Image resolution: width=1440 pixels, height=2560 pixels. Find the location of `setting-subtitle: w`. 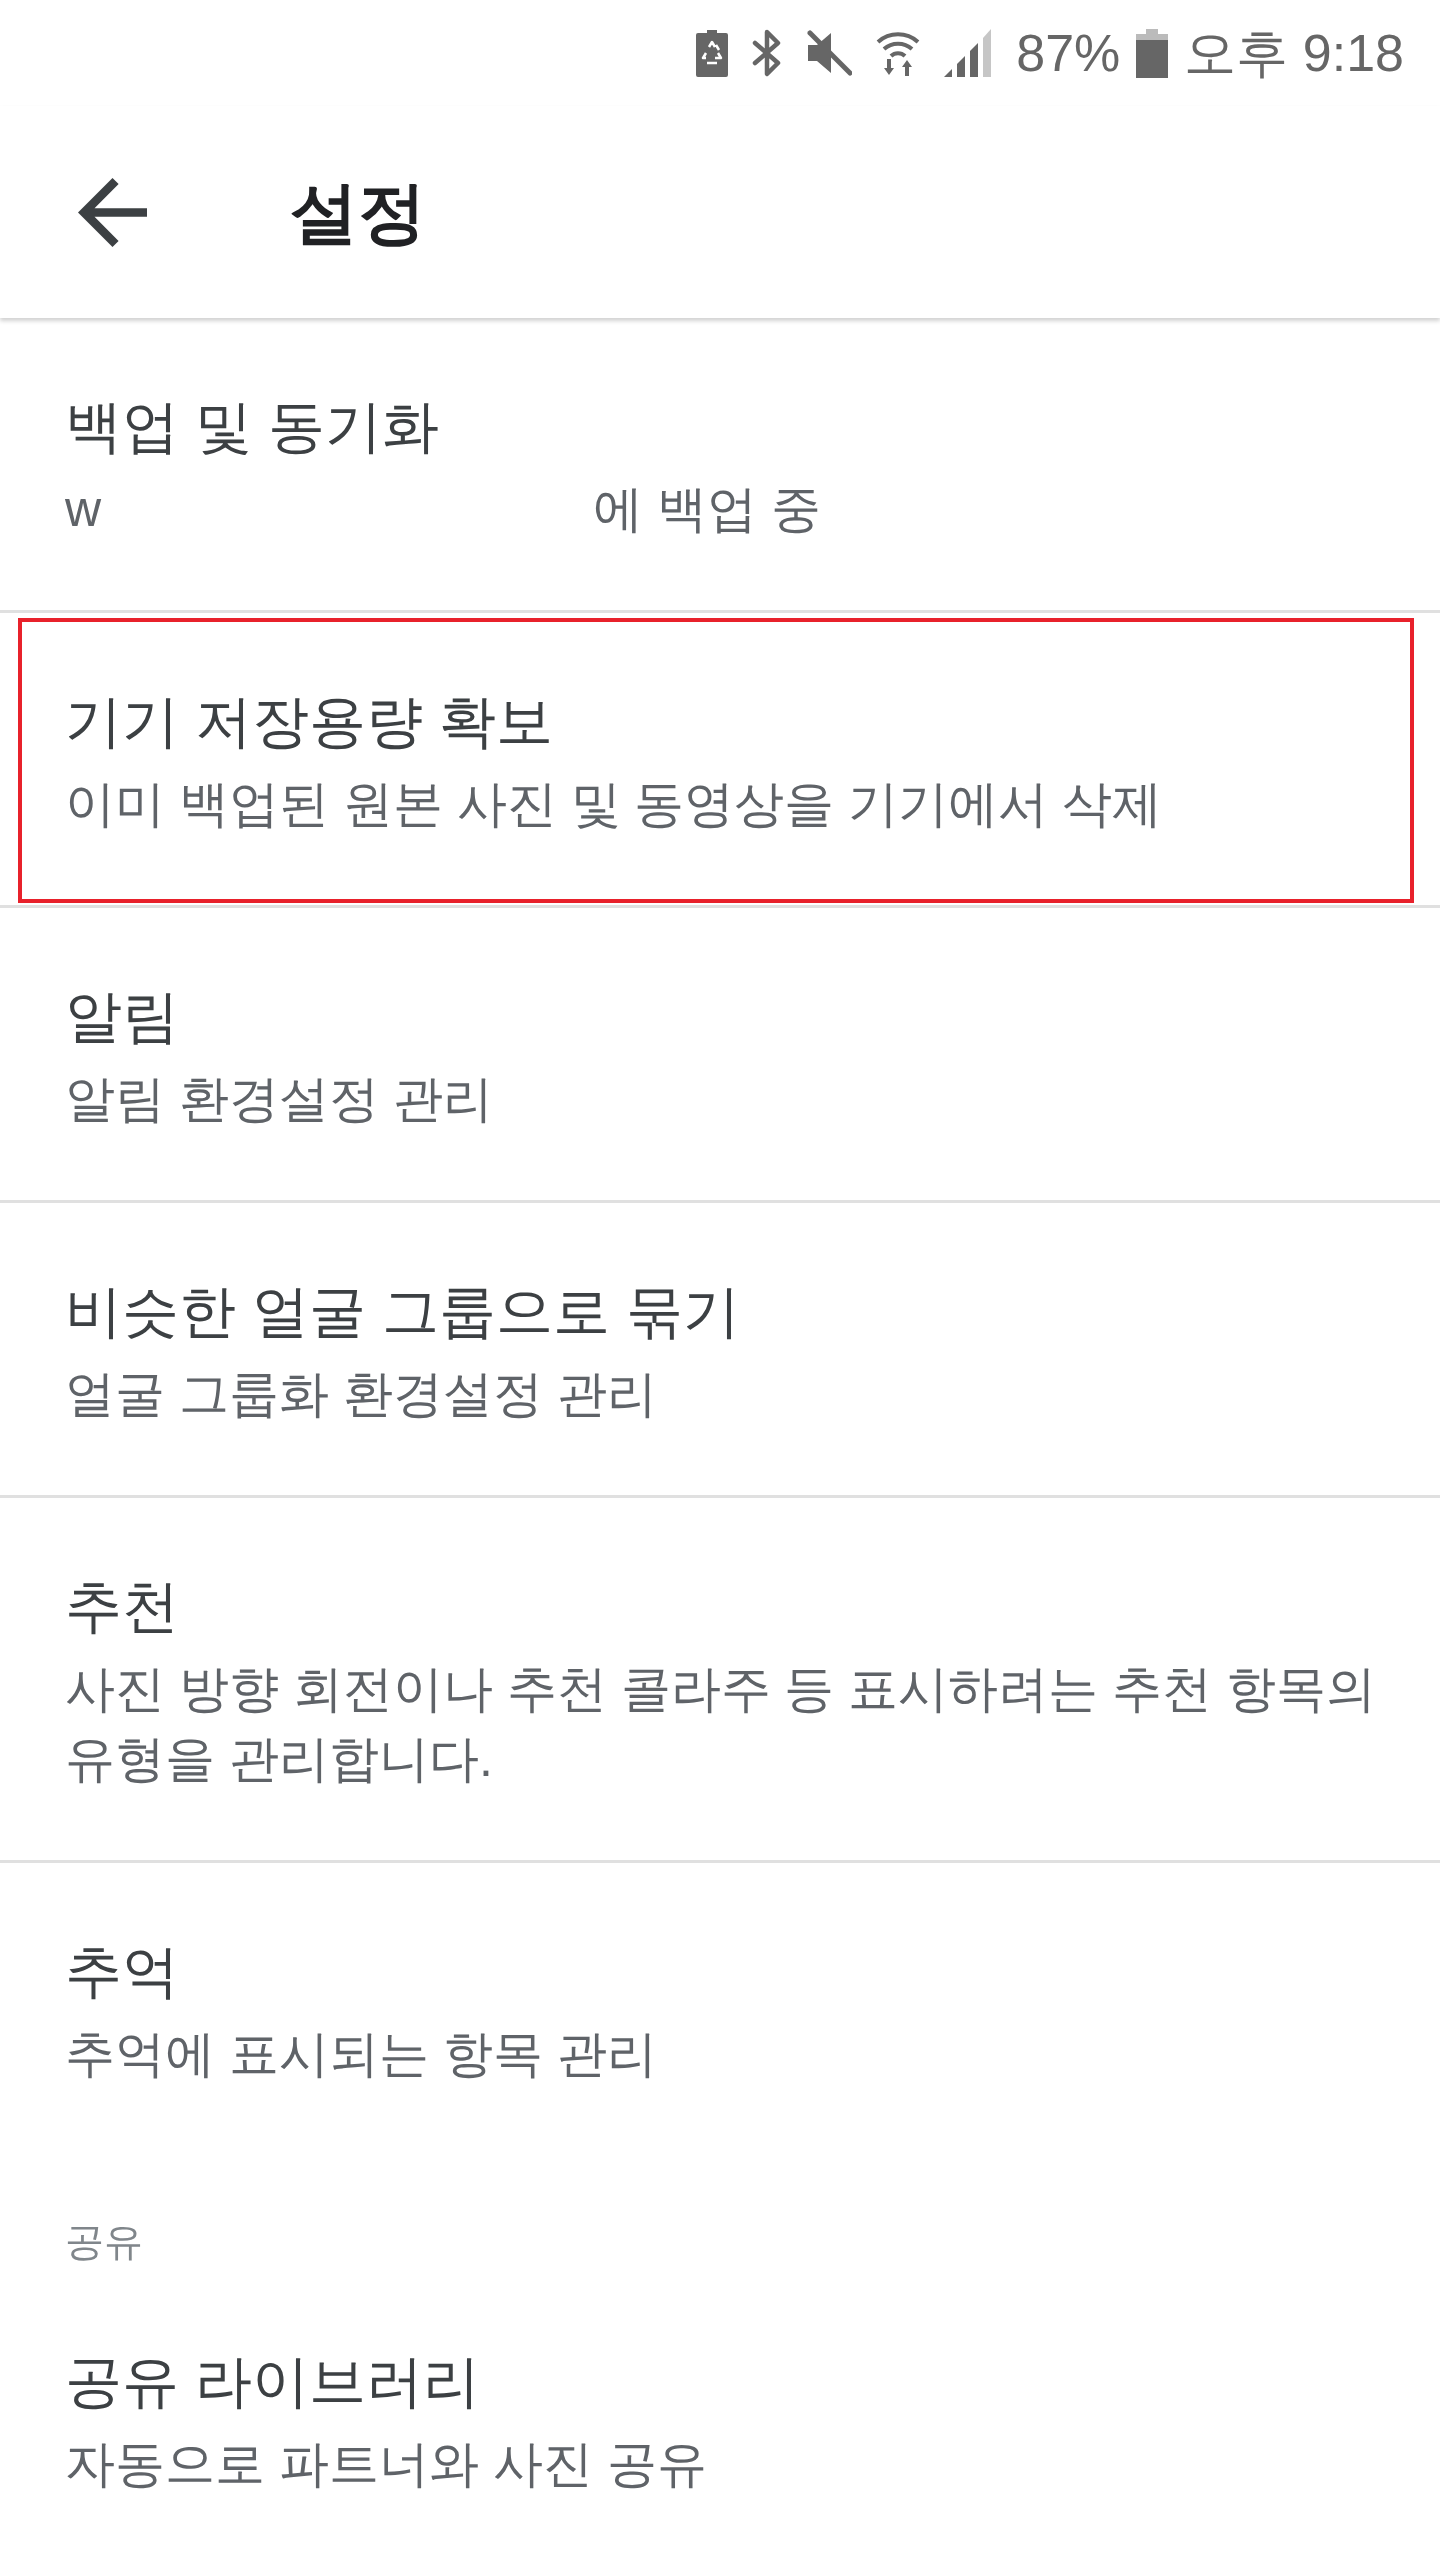

setting-subtitle: w is located at coordinates (83, 509).